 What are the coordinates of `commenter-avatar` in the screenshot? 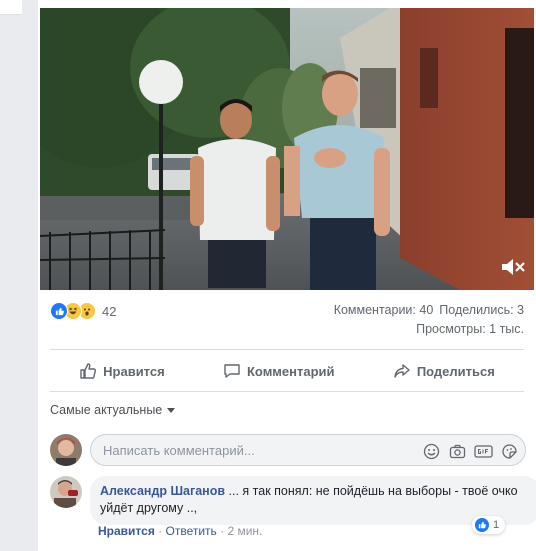 It's located at (66, 492).